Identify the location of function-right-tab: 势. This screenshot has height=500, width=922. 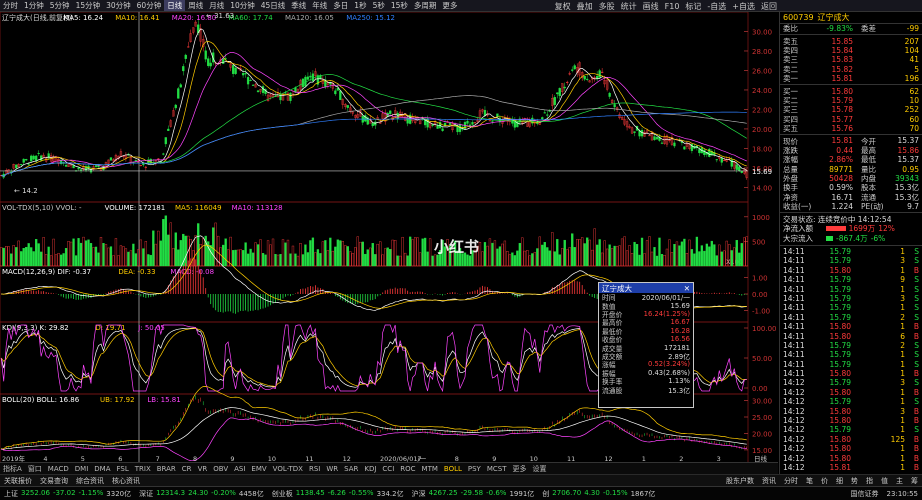
(854, 481).